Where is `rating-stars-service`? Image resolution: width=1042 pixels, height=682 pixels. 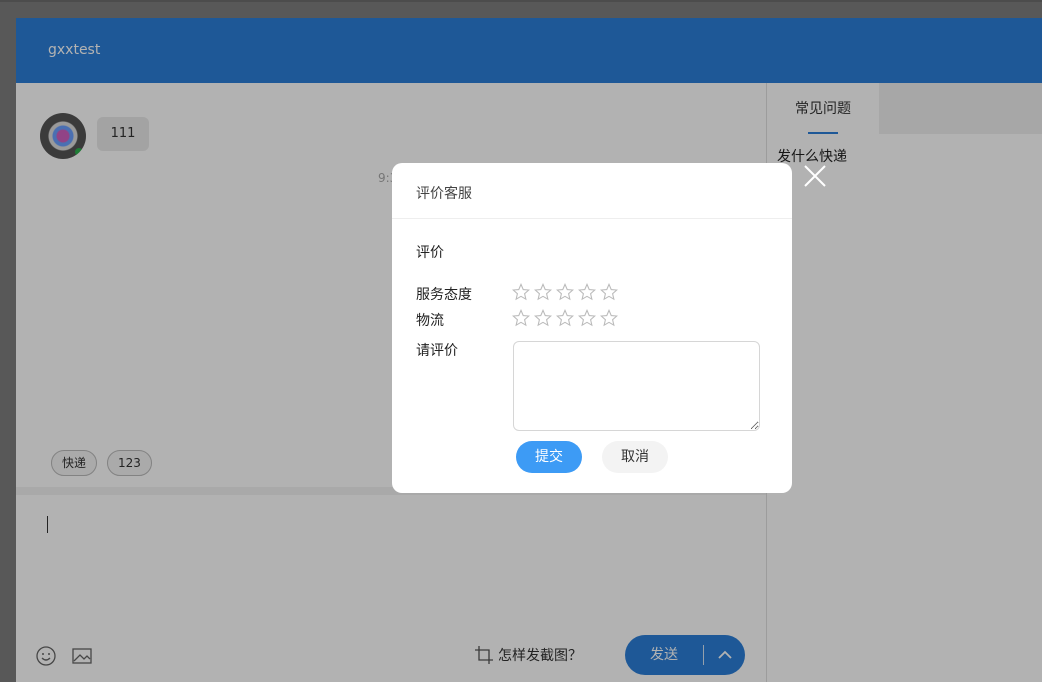 rating-stars-service is located at coordinates (565, 292).